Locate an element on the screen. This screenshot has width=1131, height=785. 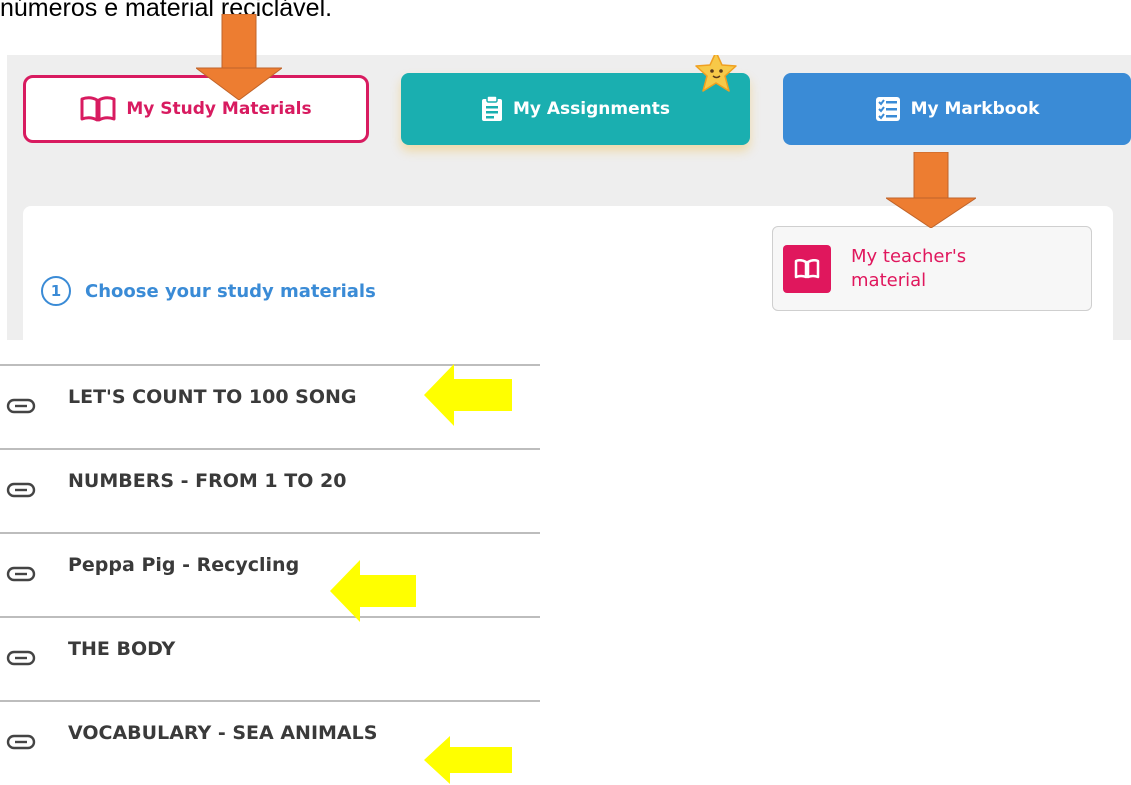
list-item: NUMBERS - FROM 1 TO 20 is located at coordinates (270, 490).